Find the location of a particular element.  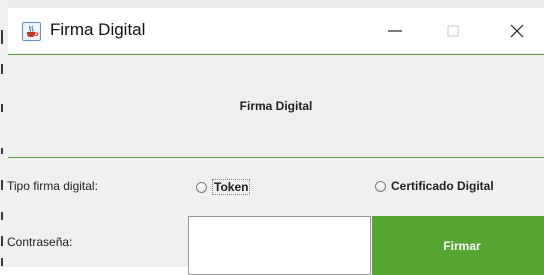

banner-title: Firma Digital is located at coordinates (276, 106).